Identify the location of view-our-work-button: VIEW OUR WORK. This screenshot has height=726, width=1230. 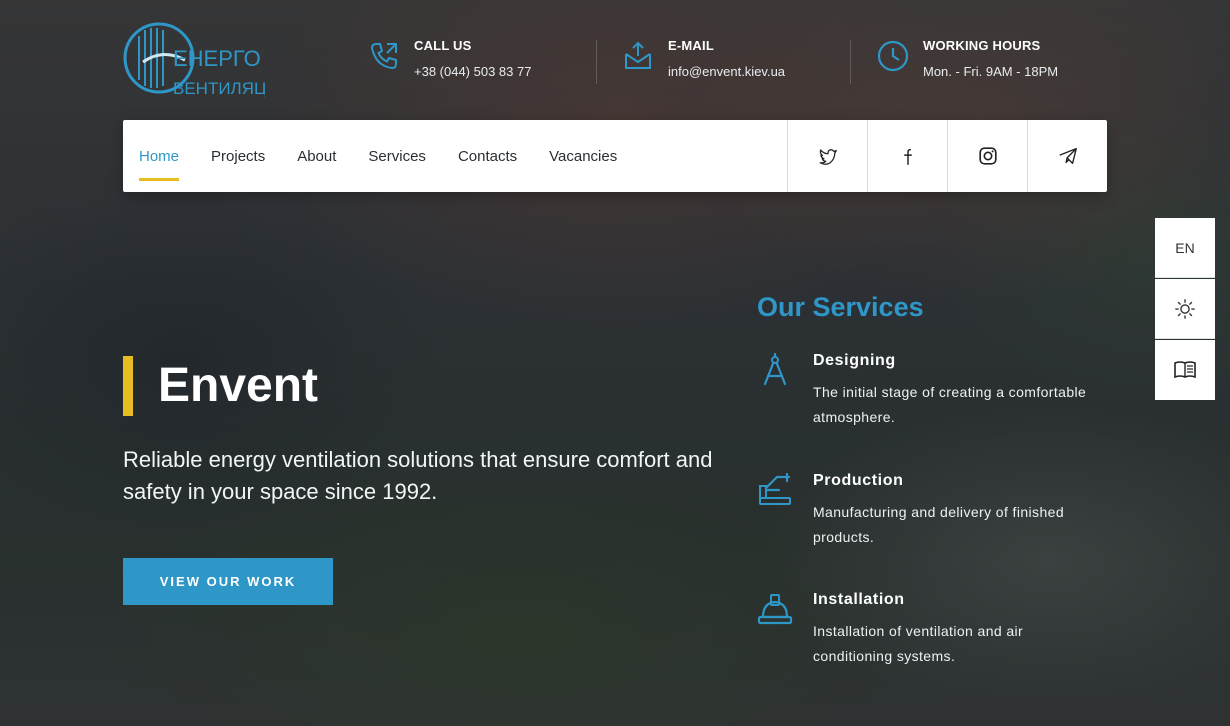
(228, 581).